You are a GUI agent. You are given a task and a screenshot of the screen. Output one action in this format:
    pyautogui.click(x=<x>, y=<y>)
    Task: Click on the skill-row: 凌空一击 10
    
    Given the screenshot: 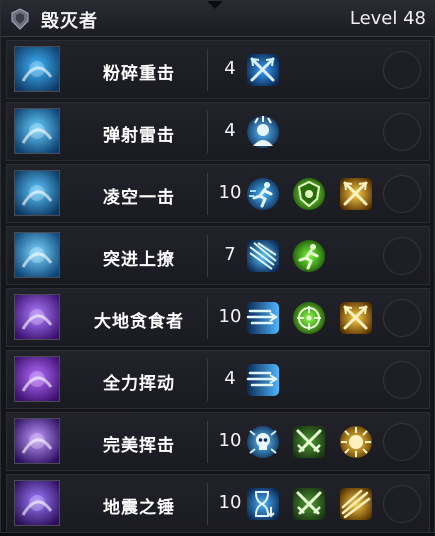 What is the action you would take?
    pyautogui.click(x=218, y=193)
    